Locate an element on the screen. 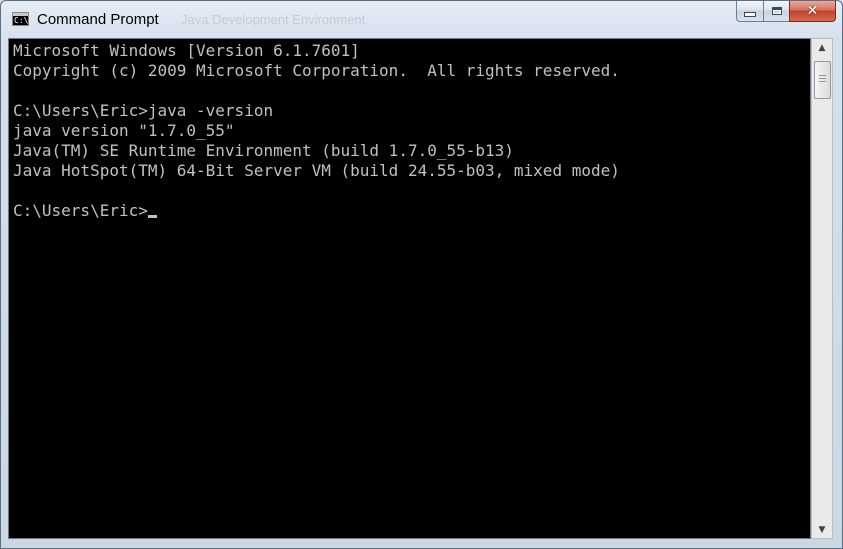  minimize-button is located at coordinates (749, 11).